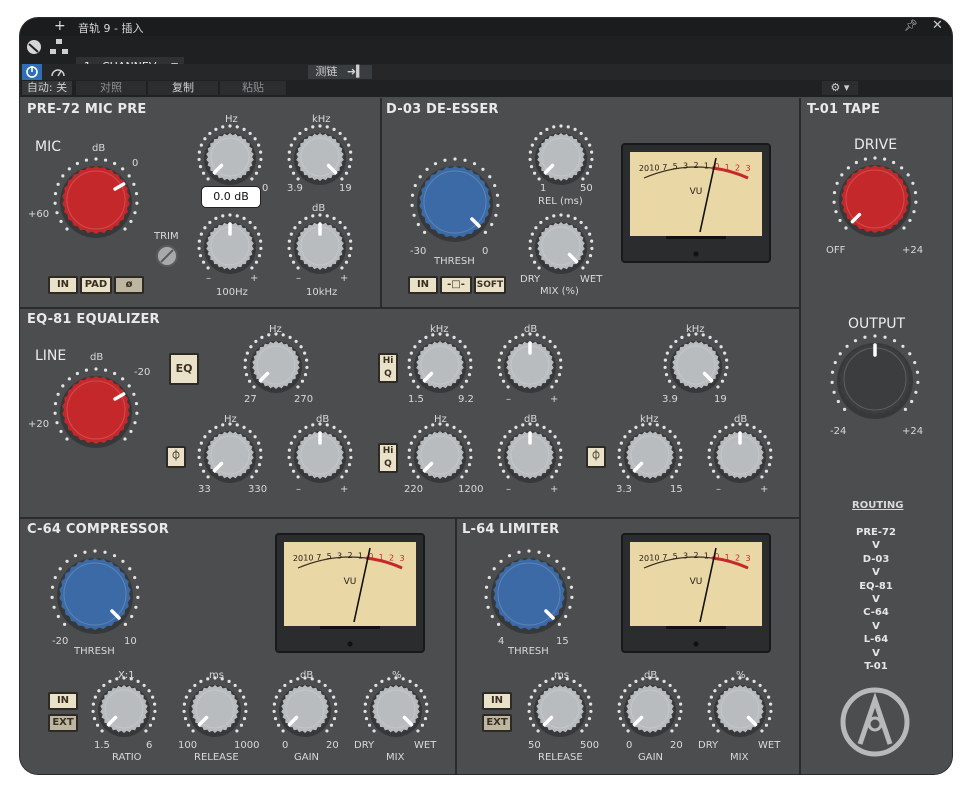 The width and height of the screenshot is (972, 794). Describe the element at coordinates (254, 278) in the screenshot. I see `low-plus-label: +` at that location.